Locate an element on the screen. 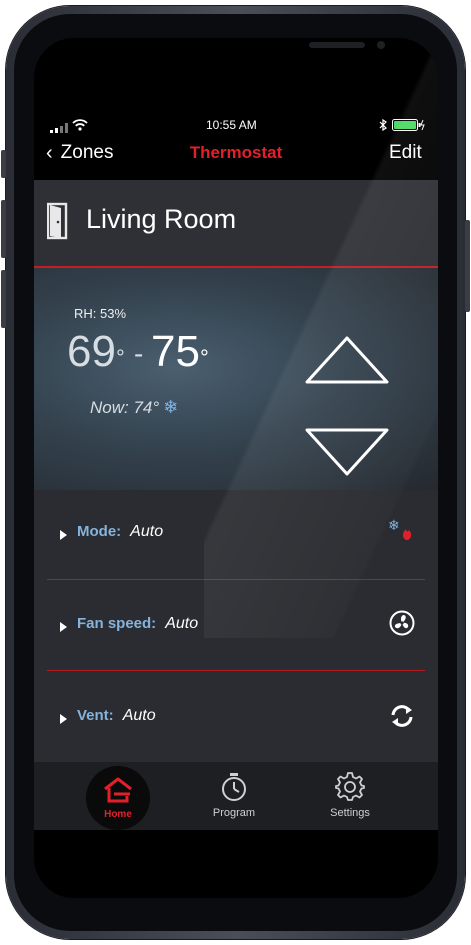  timer-icon is located at coordinates (234, 789).